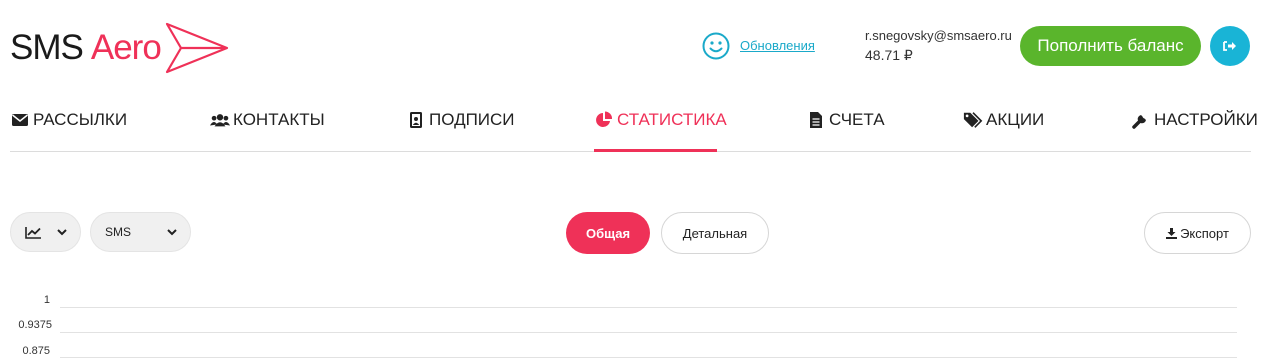  I want to click on tab-general: Общая, so click(608, 233).